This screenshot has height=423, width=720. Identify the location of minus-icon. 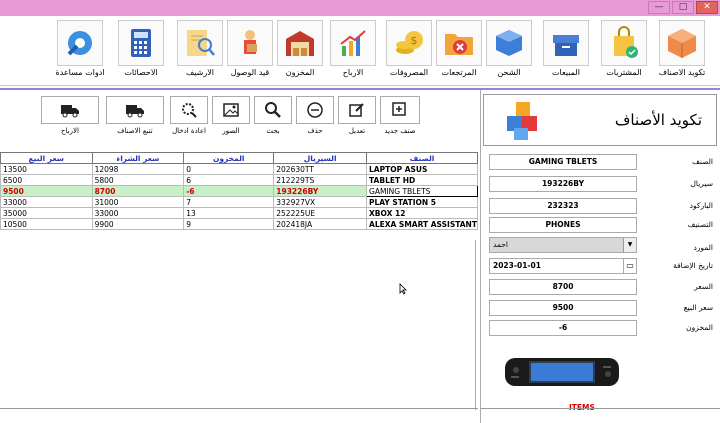
(315, 110).